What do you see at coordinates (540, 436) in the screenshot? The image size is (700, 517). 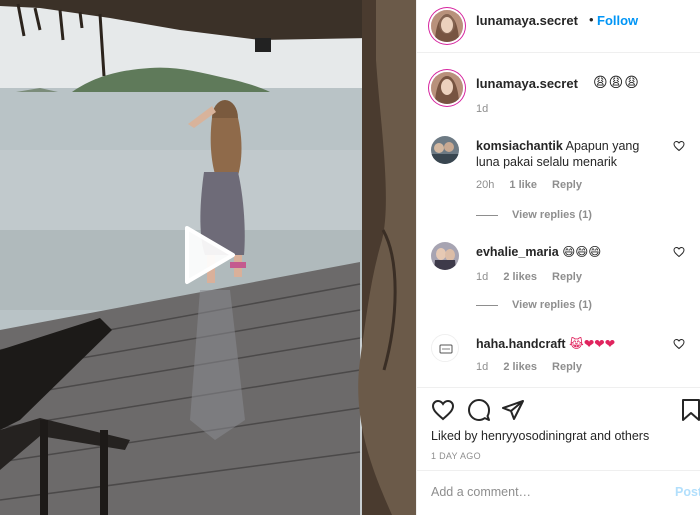 I see `liked-by-text: Liked by henryyosodiningrat and others` at bounding box center [540, 436].